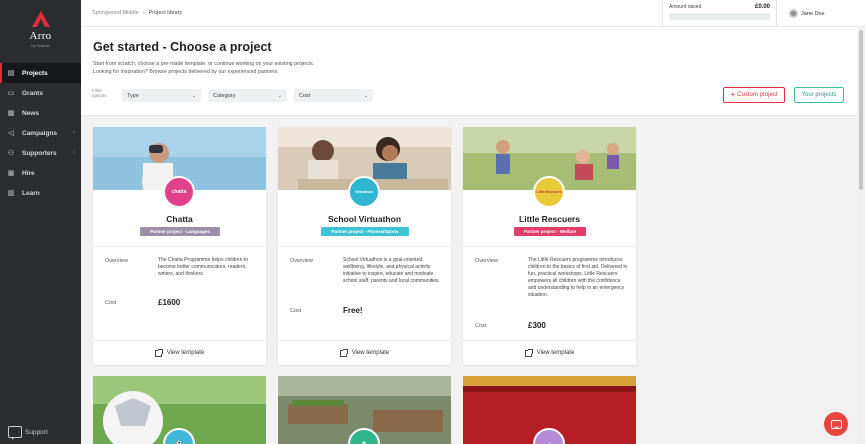 The width and height of the screenshot is (865, 444). Describe the element at coordinates (99, 93) in the screenshot. I see `filter-label: Filter options` at that location.